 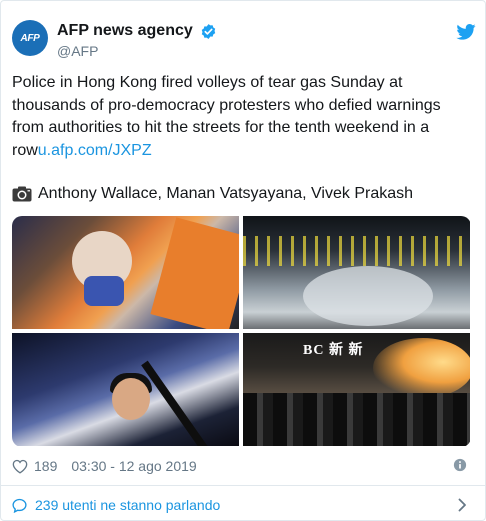 I want to click on verified-badge-icon, so click(x=208, y=31).